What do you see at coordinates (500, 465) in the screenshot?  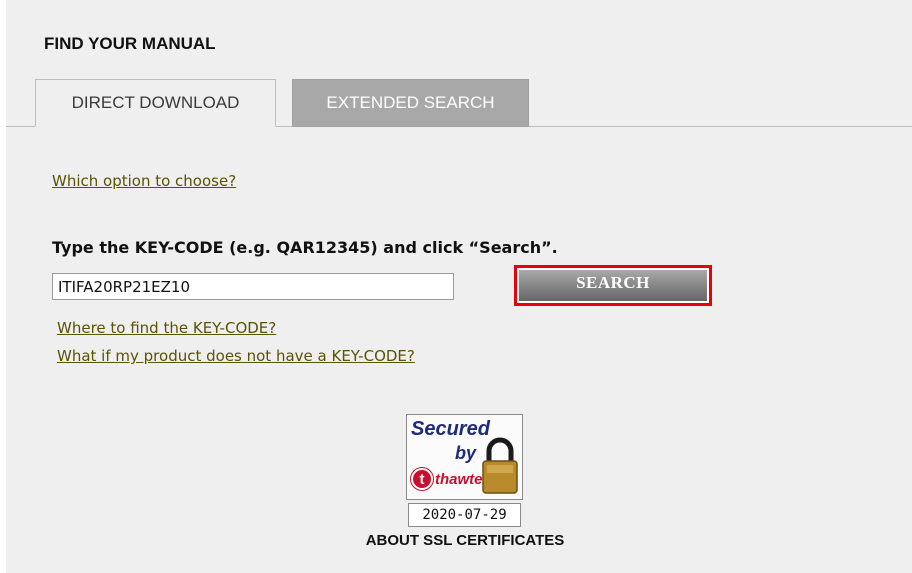 I see `padlock-icon` at bounding box center [500, 465].